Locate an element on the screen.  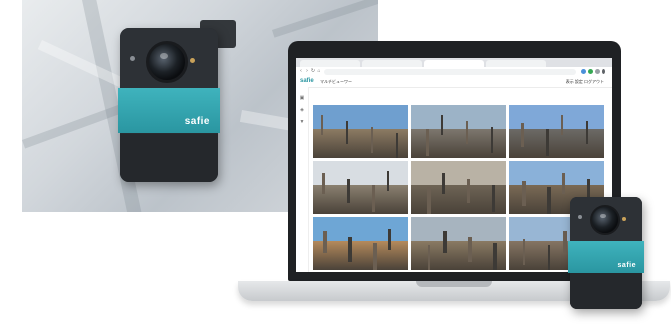
jacket-fold-highlight is located at coordinates (80, 64).